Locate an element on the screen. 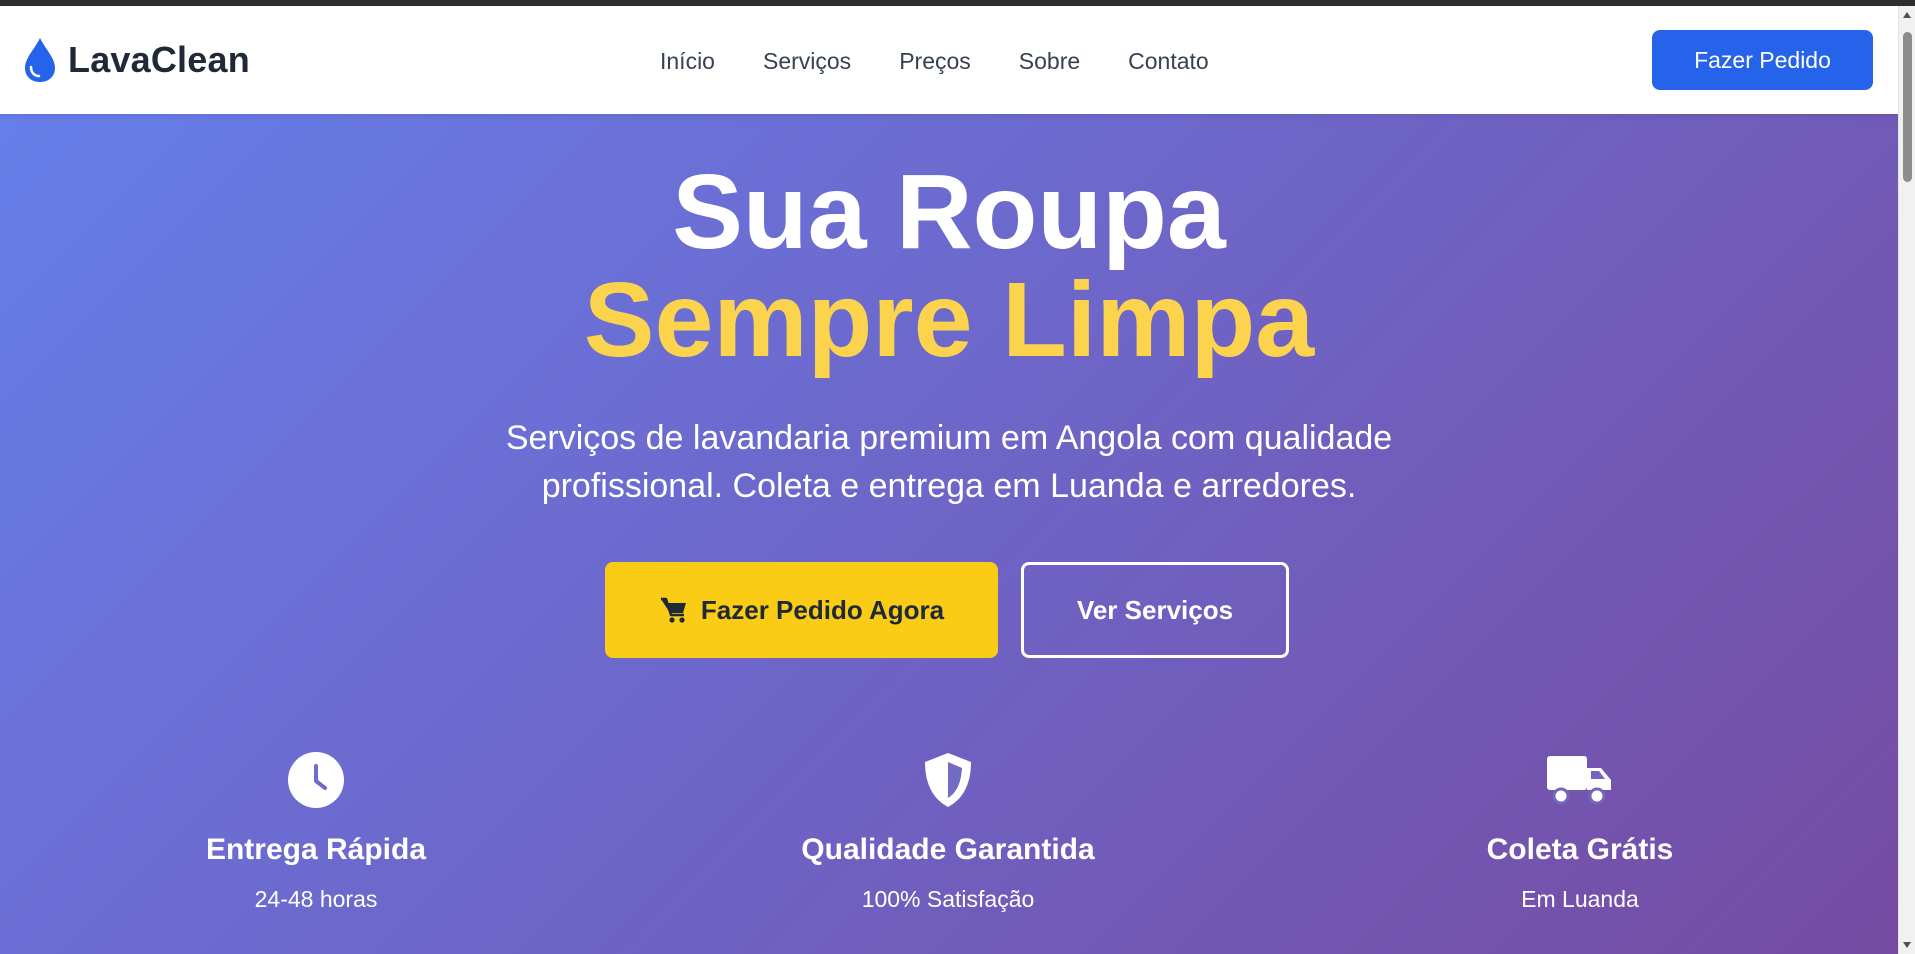 The height and width of the screenshot is (954, 1915). nav-link-inicio: Início is located at coordinates (687, 61).